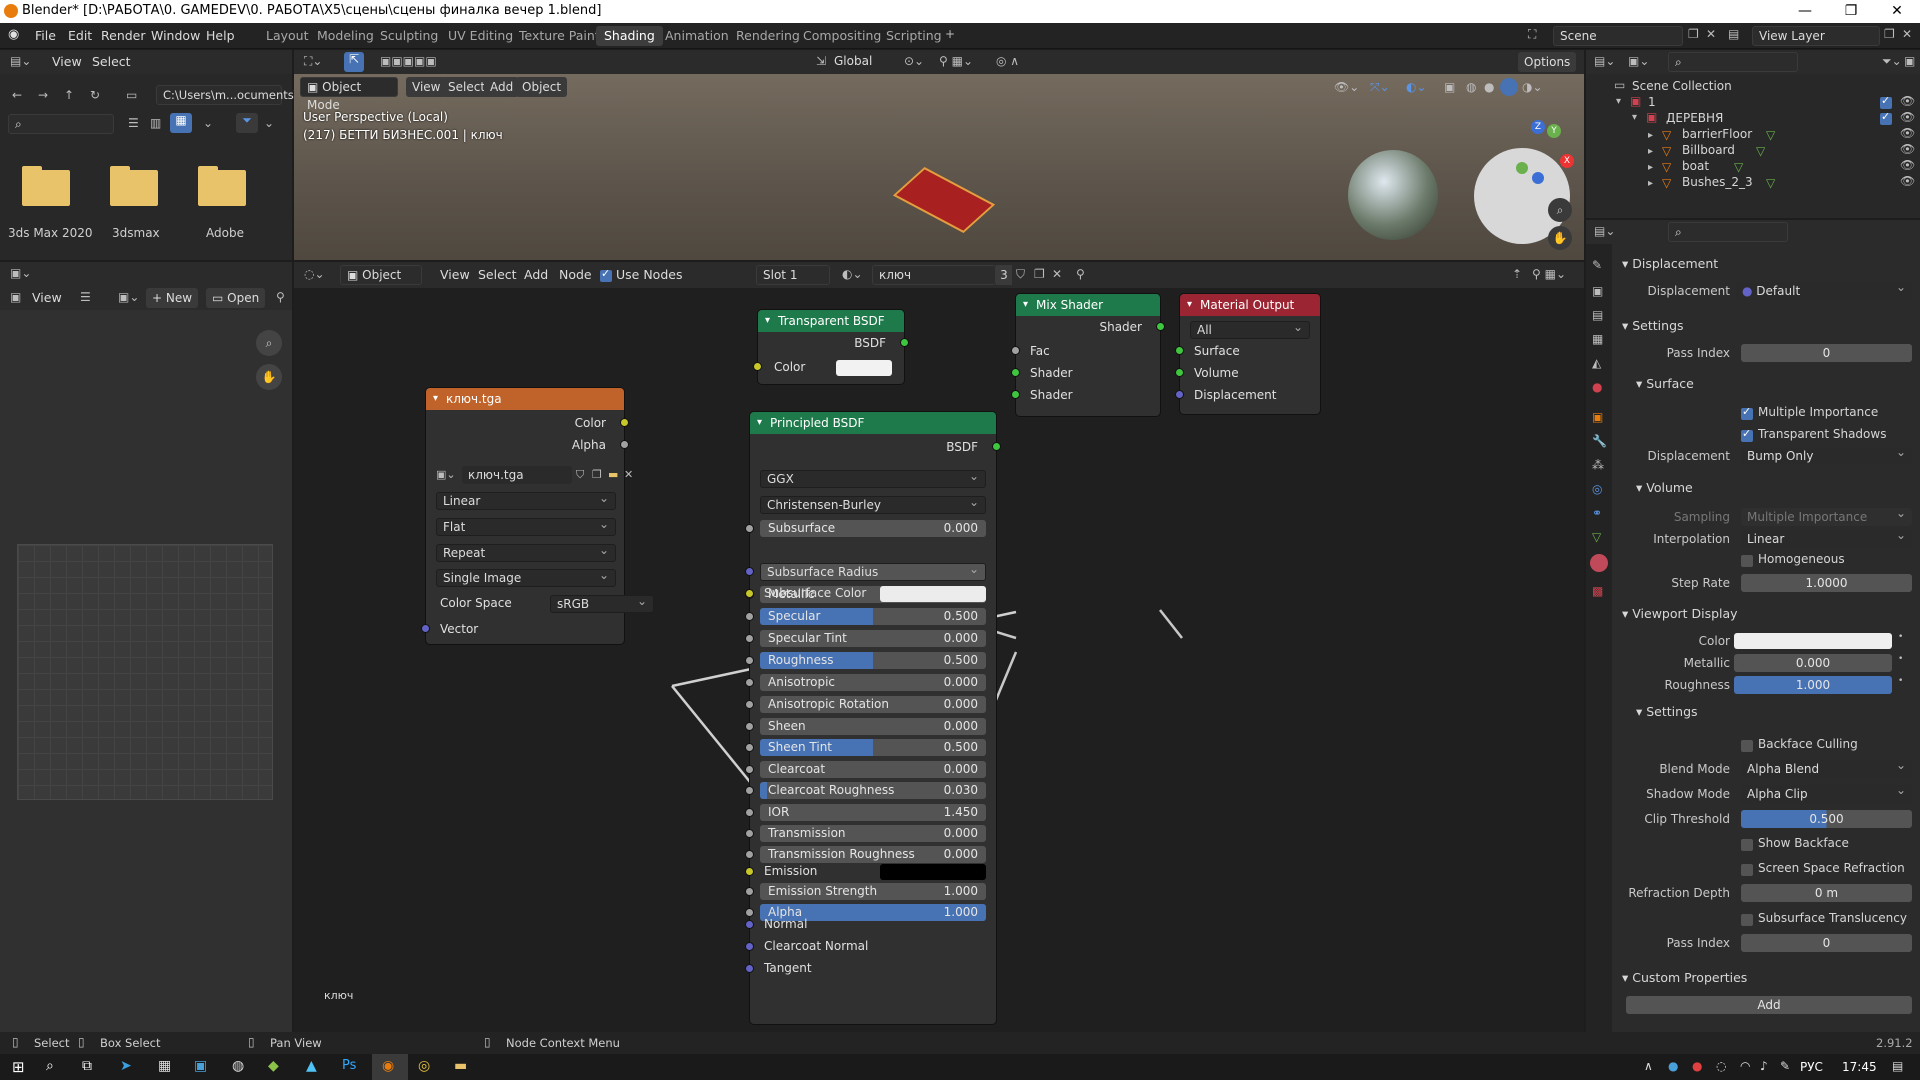 The image size is (1920, 1080). Describe the element at coordinates (914, 36) in the screenshot. I see `tab-scripting: Scripting` at that location.